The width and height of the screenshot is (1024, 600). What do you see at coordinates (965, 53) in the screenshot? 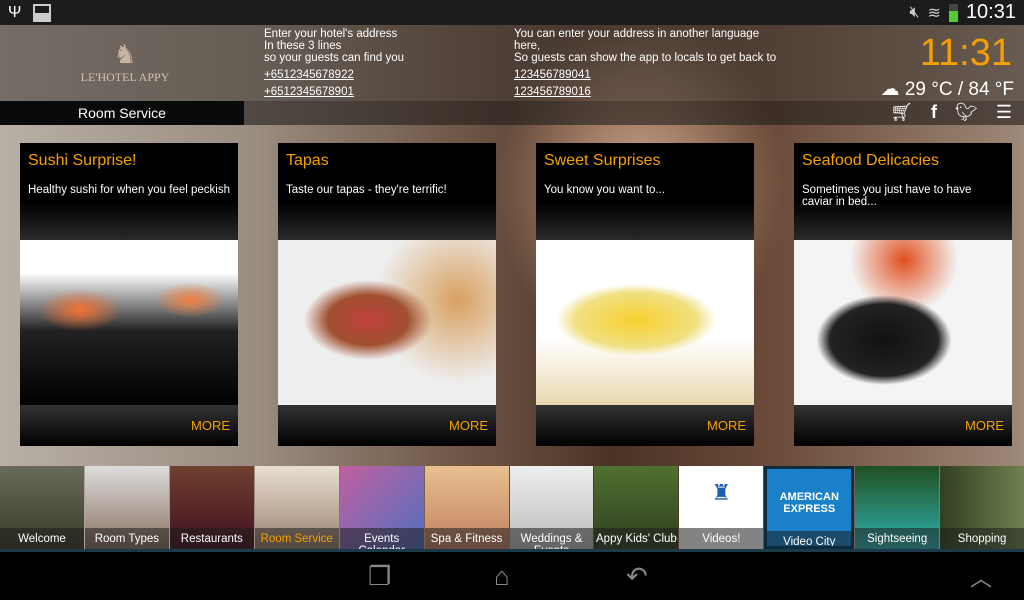
I see `hotel-clock: 11:31` at bounding box center [965, 53].